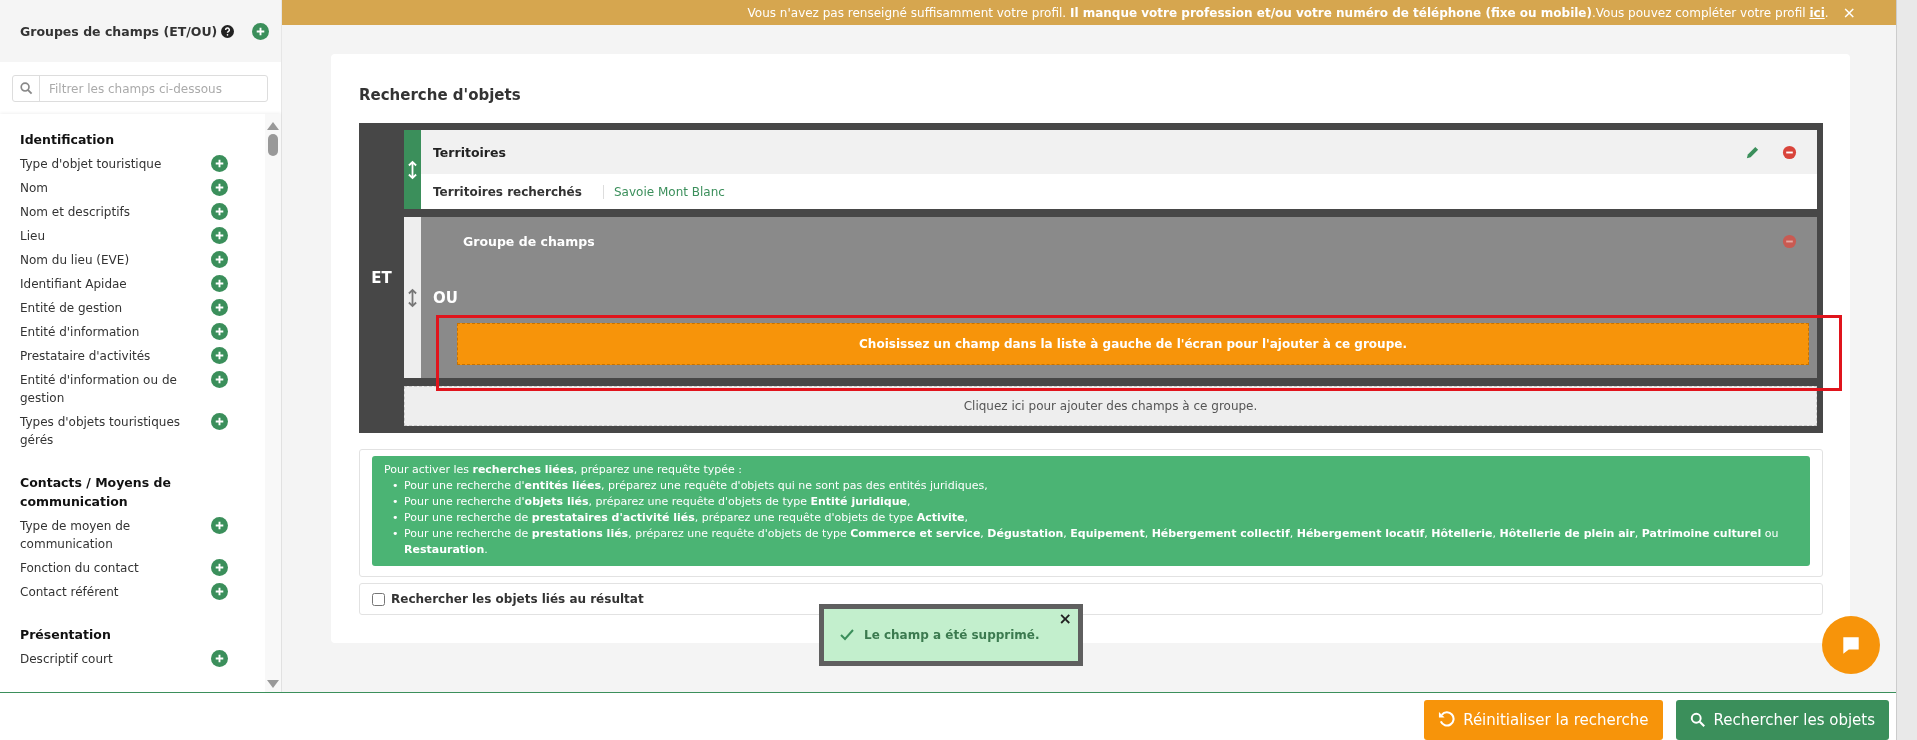 This screenshot has width=1917, height=740. Describe the element at coordinates (669, 191) in the screenshot. I see `criterion-value: Savoie Mont Blanc` at that location.